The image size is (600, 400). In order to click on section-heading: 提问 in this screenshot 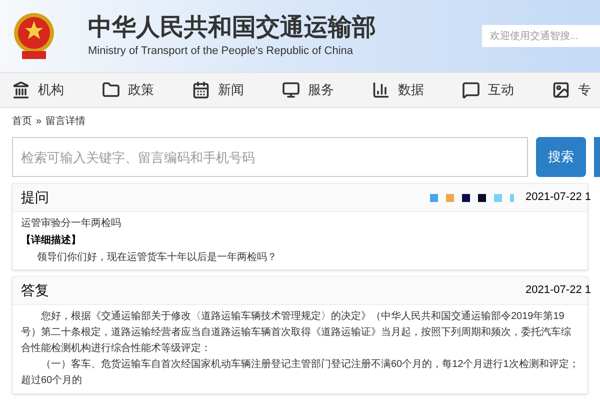, I will do `click(35, 197)`.